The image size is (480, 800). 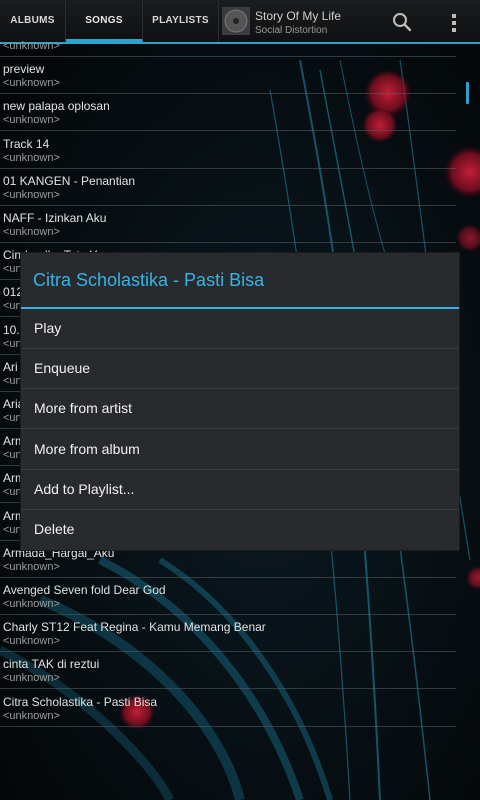 What do you see at coordinates (468, 422) in the screenshot?
I see `scrollbar` at bounding box center [468, 422].